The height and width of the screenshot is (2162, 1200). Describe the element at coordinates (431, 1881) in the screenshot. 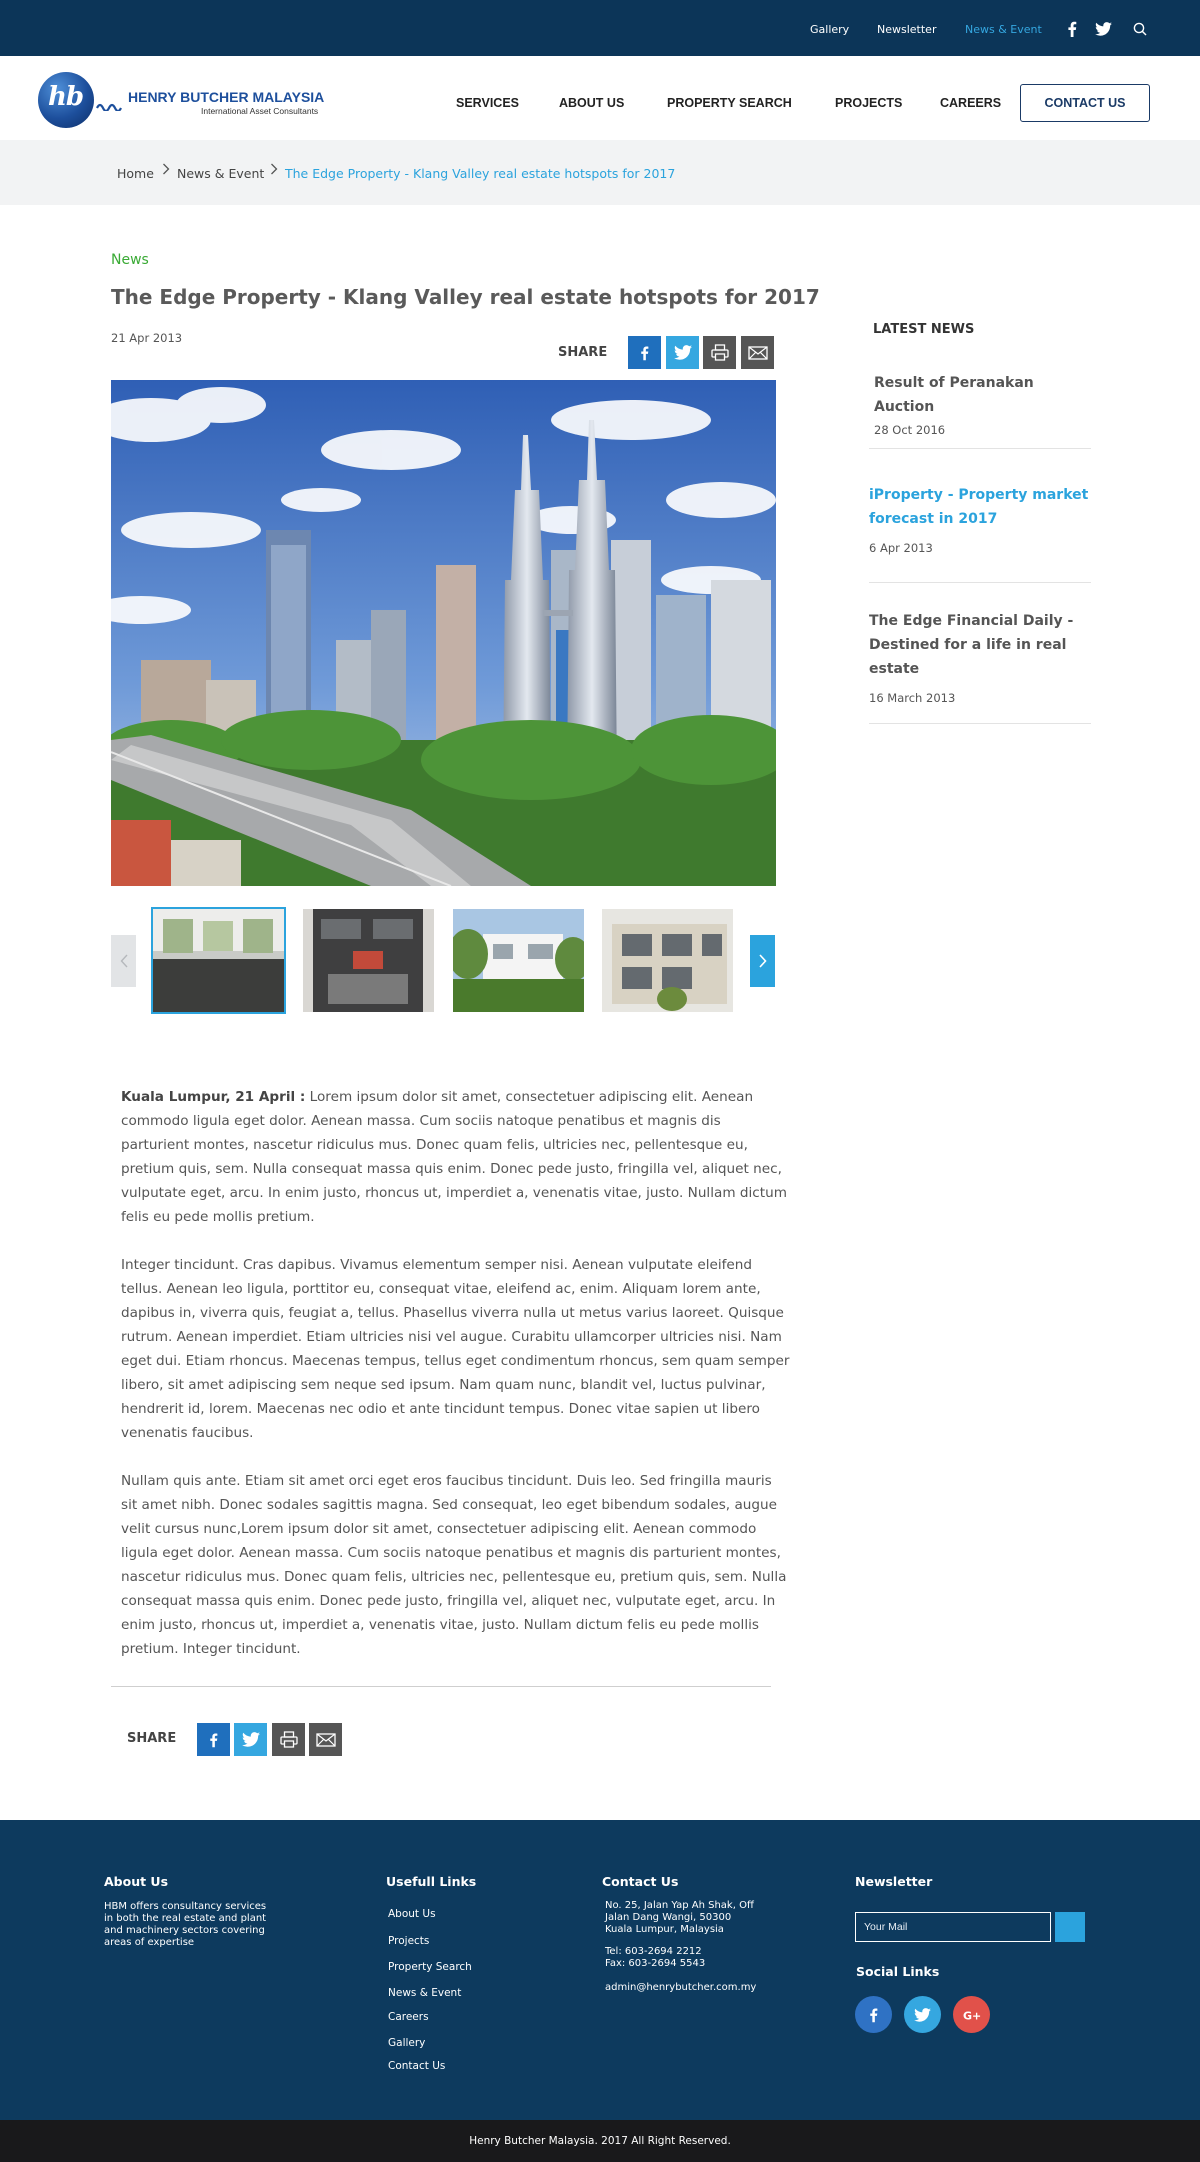

I see `footer-links-heading: Usefull Links` at that location.